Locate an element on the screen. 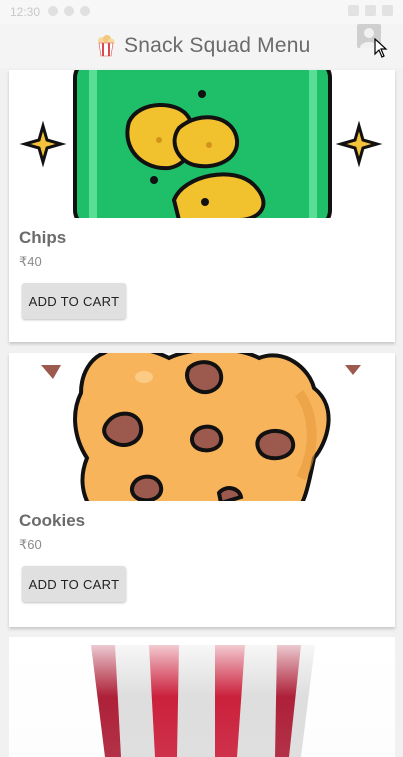 Image resolution: width=403 pixels, height=757 pixels. status-indicators is located at coordinates (370, 10).